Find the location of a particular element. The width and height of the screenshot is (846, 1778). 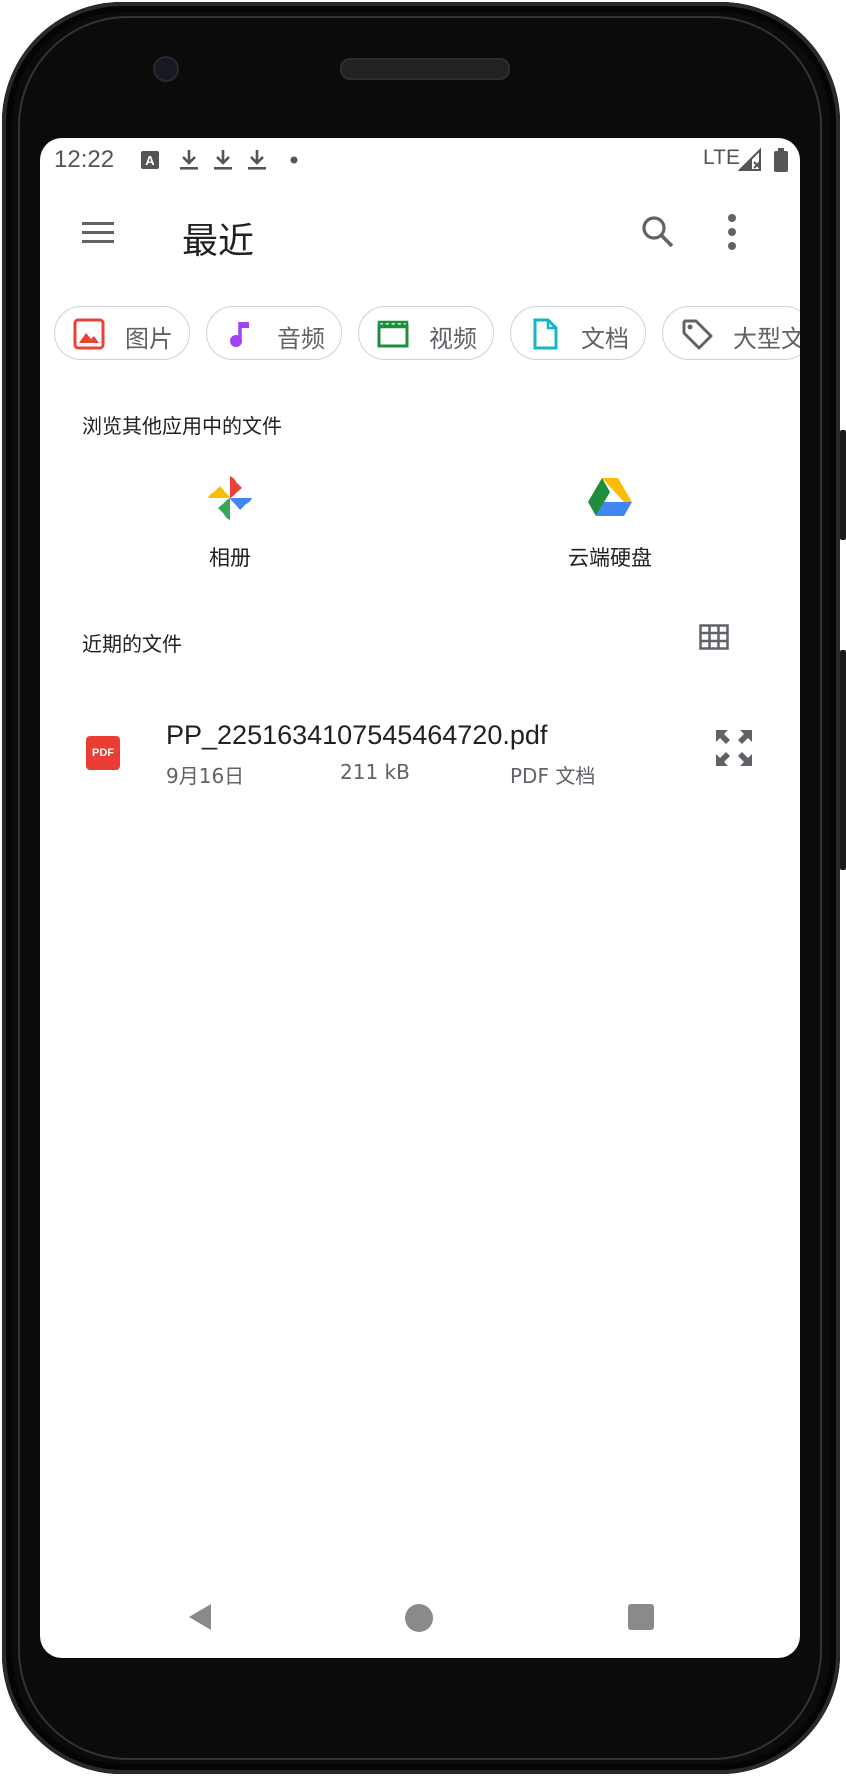

page-title: 最近 is located at coordinates (218, 241).